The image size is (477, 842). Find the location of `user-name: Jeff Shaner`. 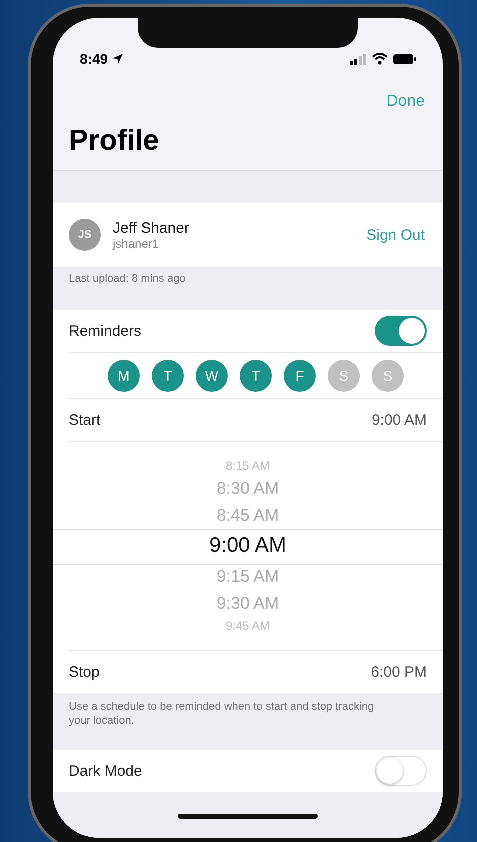

user-name: Jeff Shaner is located at coordinates (151, 228).